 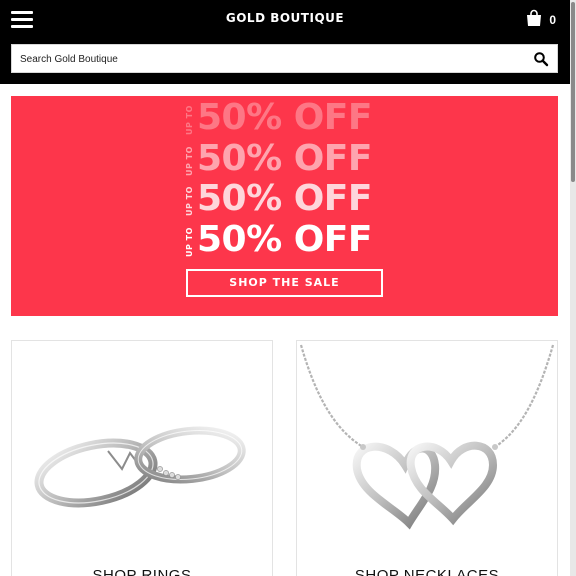 I want to click on cart-button: 0, so click(x=540, y=18).